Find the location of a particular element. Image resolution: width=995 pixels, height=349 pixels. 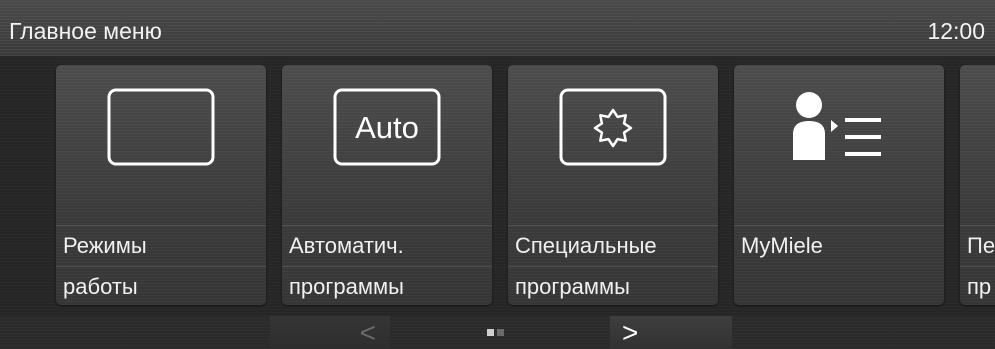

special-star-icon is located at coordinates (613, 127).